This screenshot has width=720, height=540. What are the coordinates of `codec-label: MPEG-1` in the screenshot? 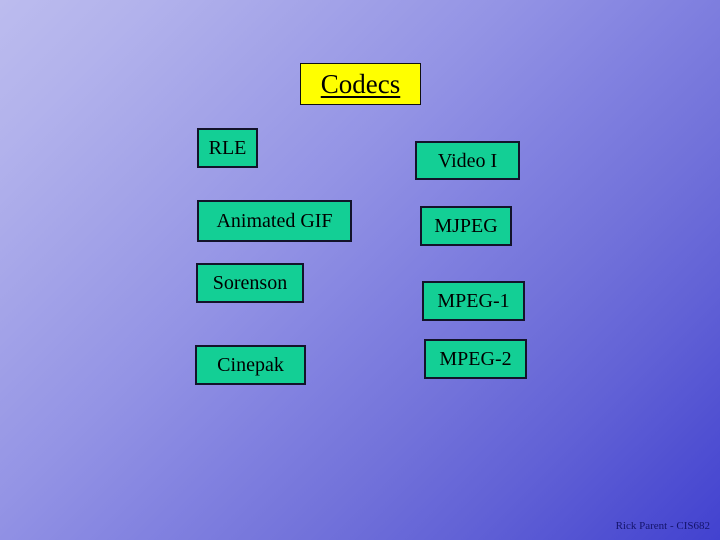 It's located at (473, 301).